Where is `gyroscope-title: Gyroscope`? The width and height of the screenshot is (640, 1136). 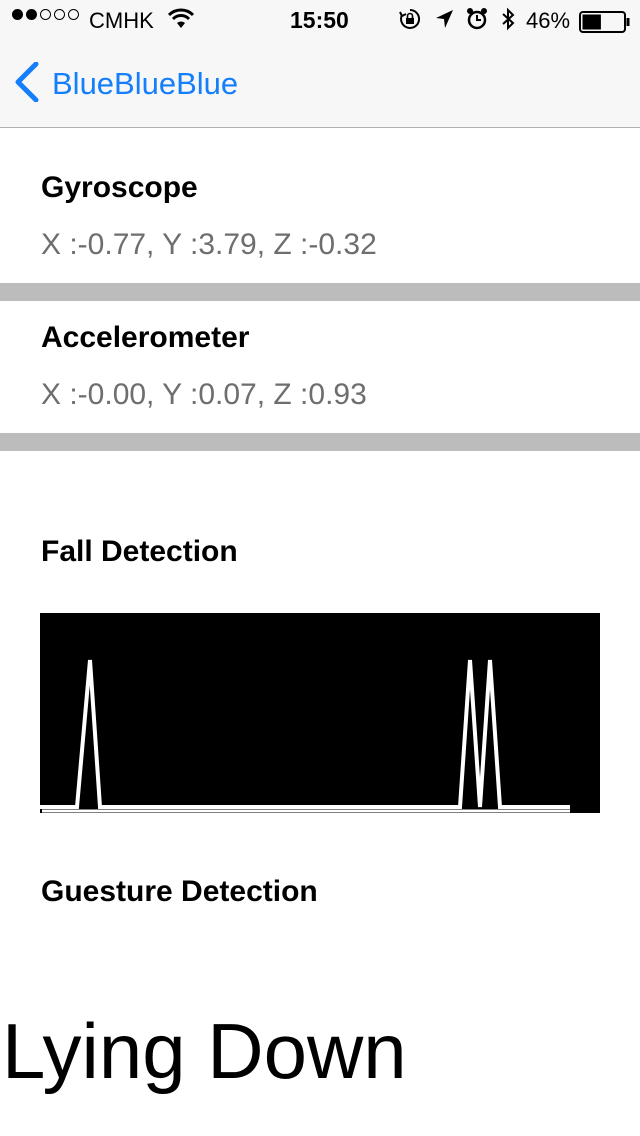
gyroscope-title: Gyroscope is located at coordinates (119, 187).